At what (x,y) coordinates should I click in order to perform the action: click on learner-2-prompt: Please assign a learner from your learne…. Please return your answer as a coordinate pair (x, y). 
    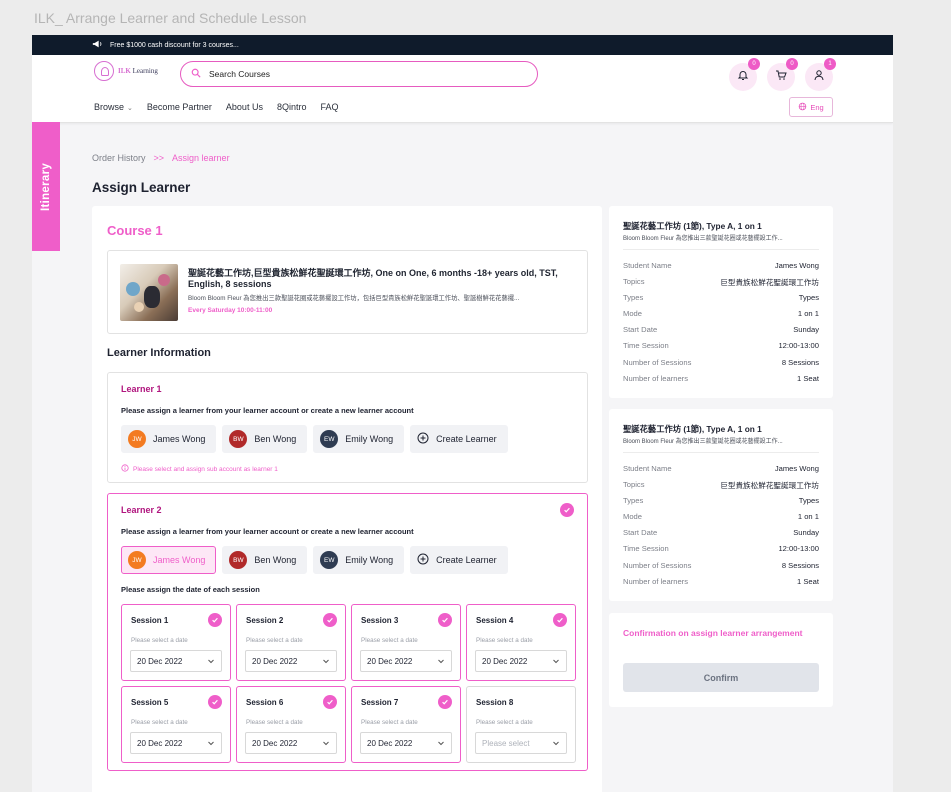
    Looking at the image, I should click on (267, 531).